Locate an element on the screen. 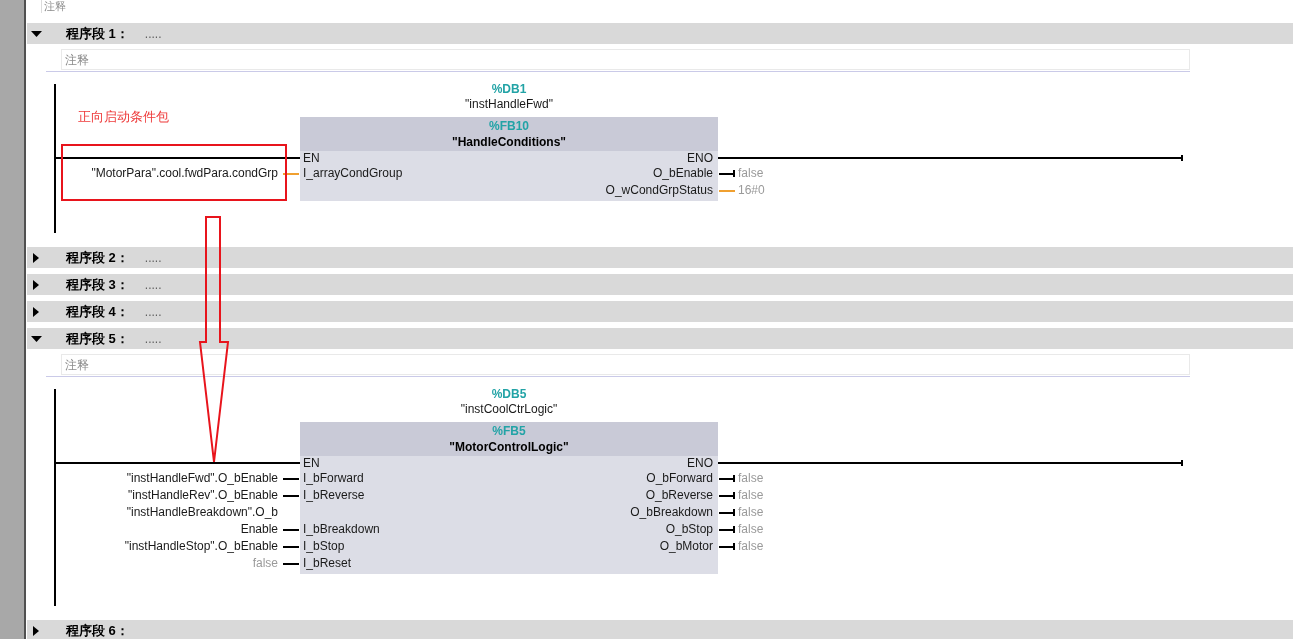  pin-label: I_bForward is located at coordinates (333, 478).